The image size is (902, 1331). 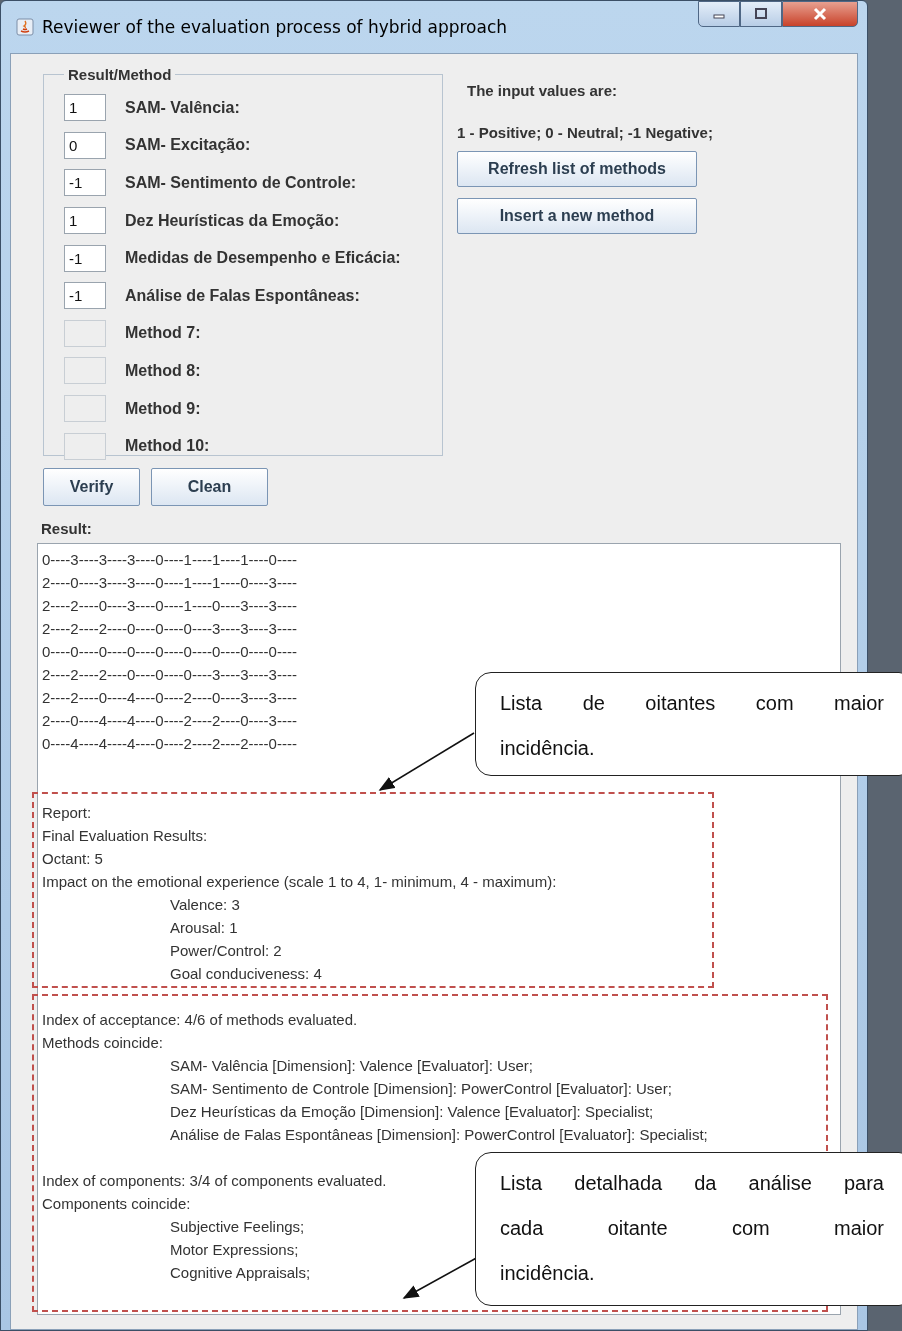 I want to click on result-line: Octant: 5, so click(x=72, y=859).